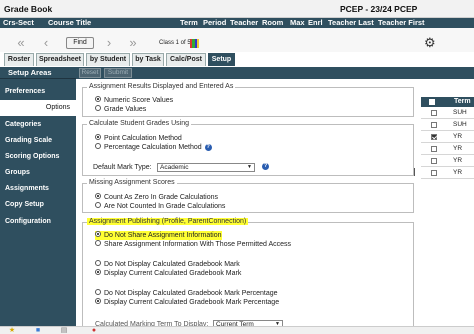 The height and width of the screenshot is (334, 474). I want to click on not-counted-label: Are Not Counted In Grade Calculations, so click(165, 206).